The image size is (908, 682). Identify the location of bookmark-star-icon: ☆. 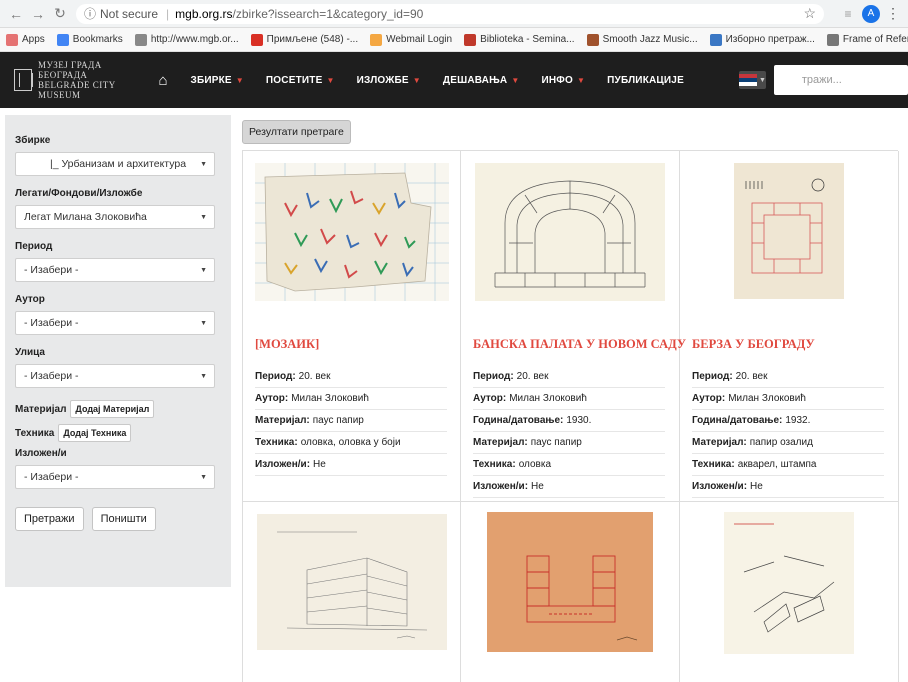
(809, 13).